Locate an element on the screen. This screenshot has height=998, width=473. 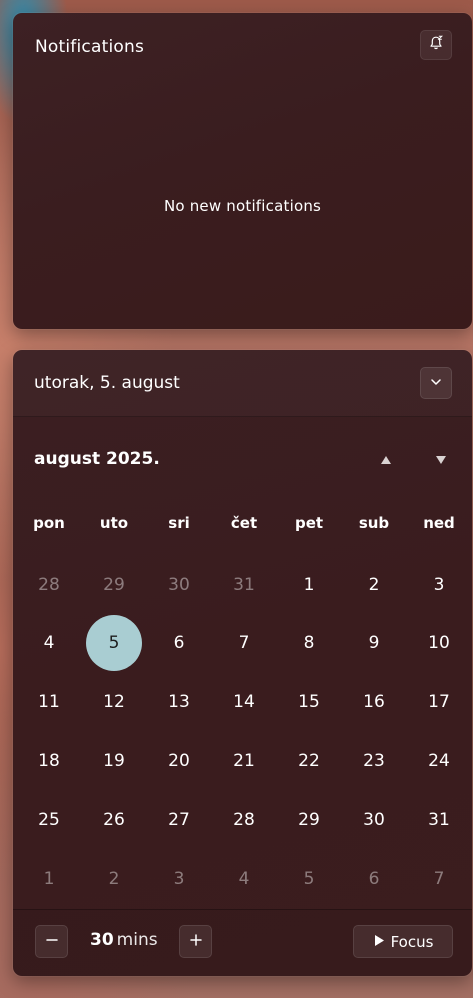
plus-icon is located at coordinates (196, 941).